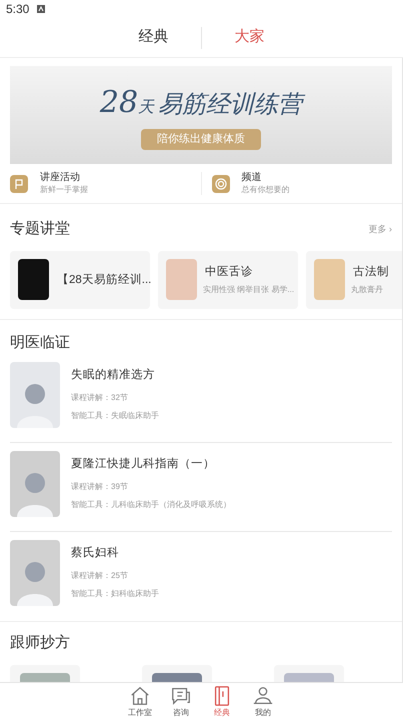 The height and width of the screenshot is (720, 403). Describe the element at coordinates (371, 272) in the screenshot. I see `lecture-title: 古法制` at that location.